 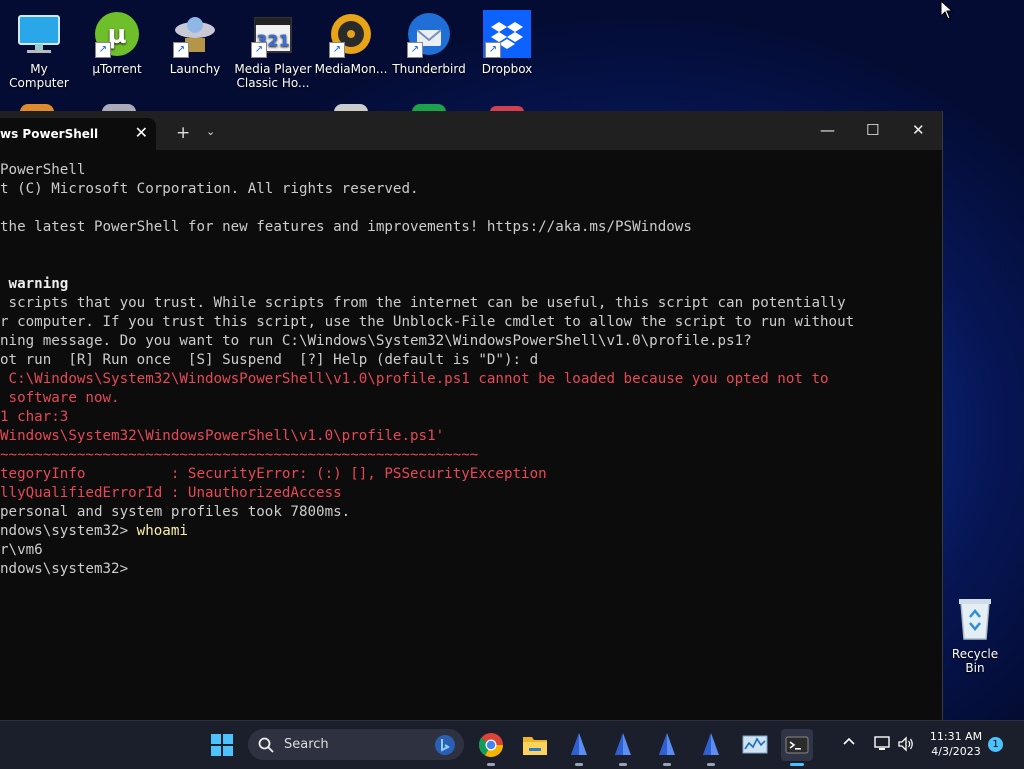 What do you see at coordinates (195, 69) in the screenshot?
I see `desktop-icon-label: Launchy` at bounding box center [195, 69].